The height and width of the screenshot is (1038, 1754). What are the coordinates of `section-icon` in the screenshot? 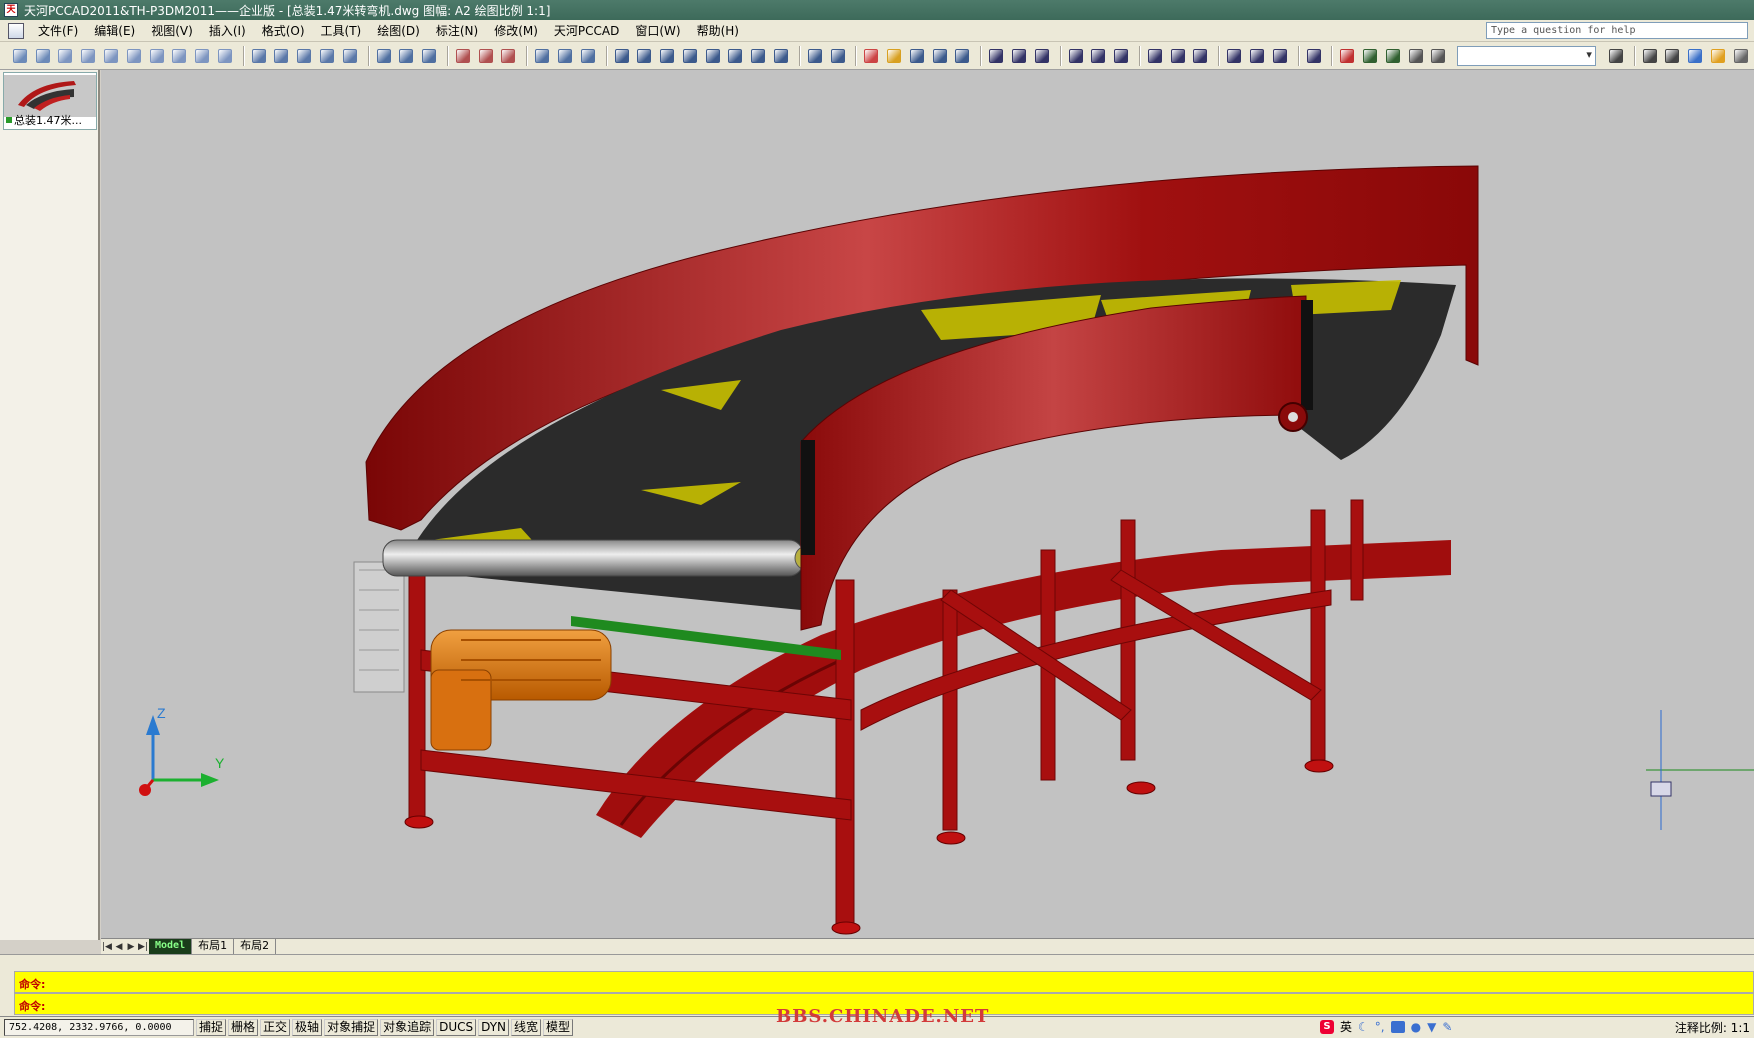 It's located at (940, 56).